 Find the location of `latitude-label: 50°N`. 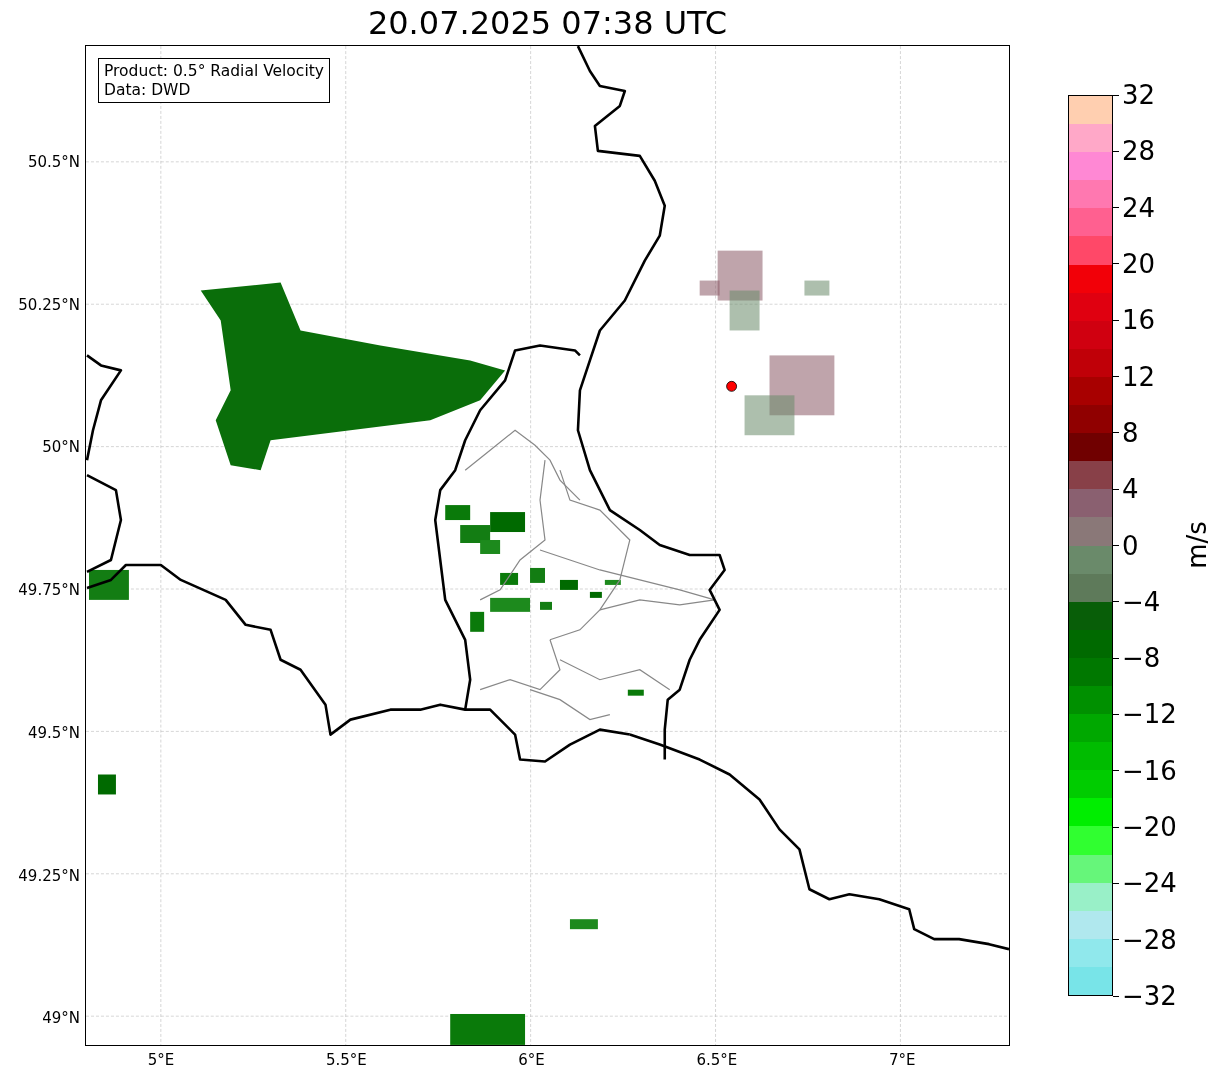

latitude-label: 50°N is located at coordinates (61, 447).